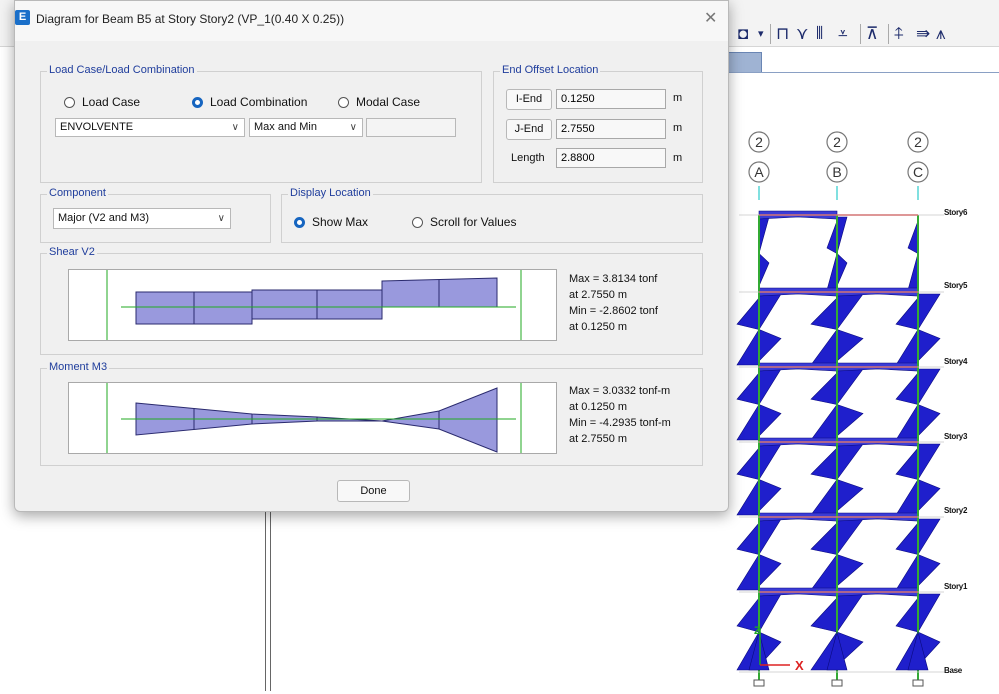  I want to click on story-label-2: Story2, so click(956, 510).